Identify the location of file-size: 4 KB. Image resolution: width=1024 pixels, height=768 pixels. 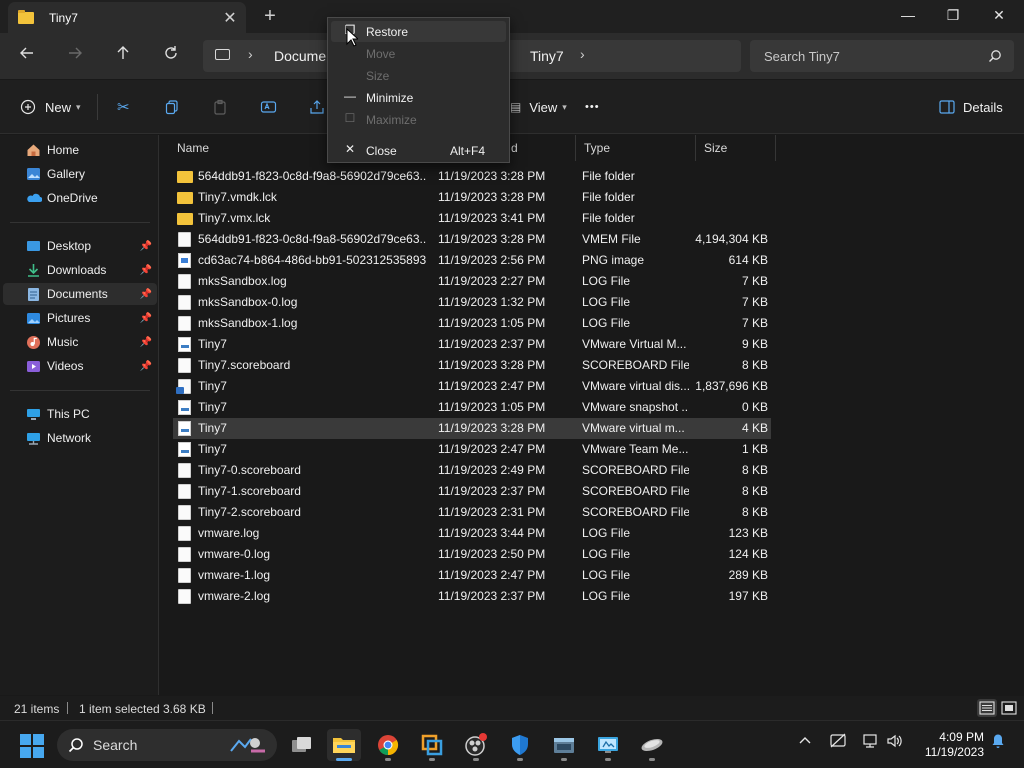
(754, 428).